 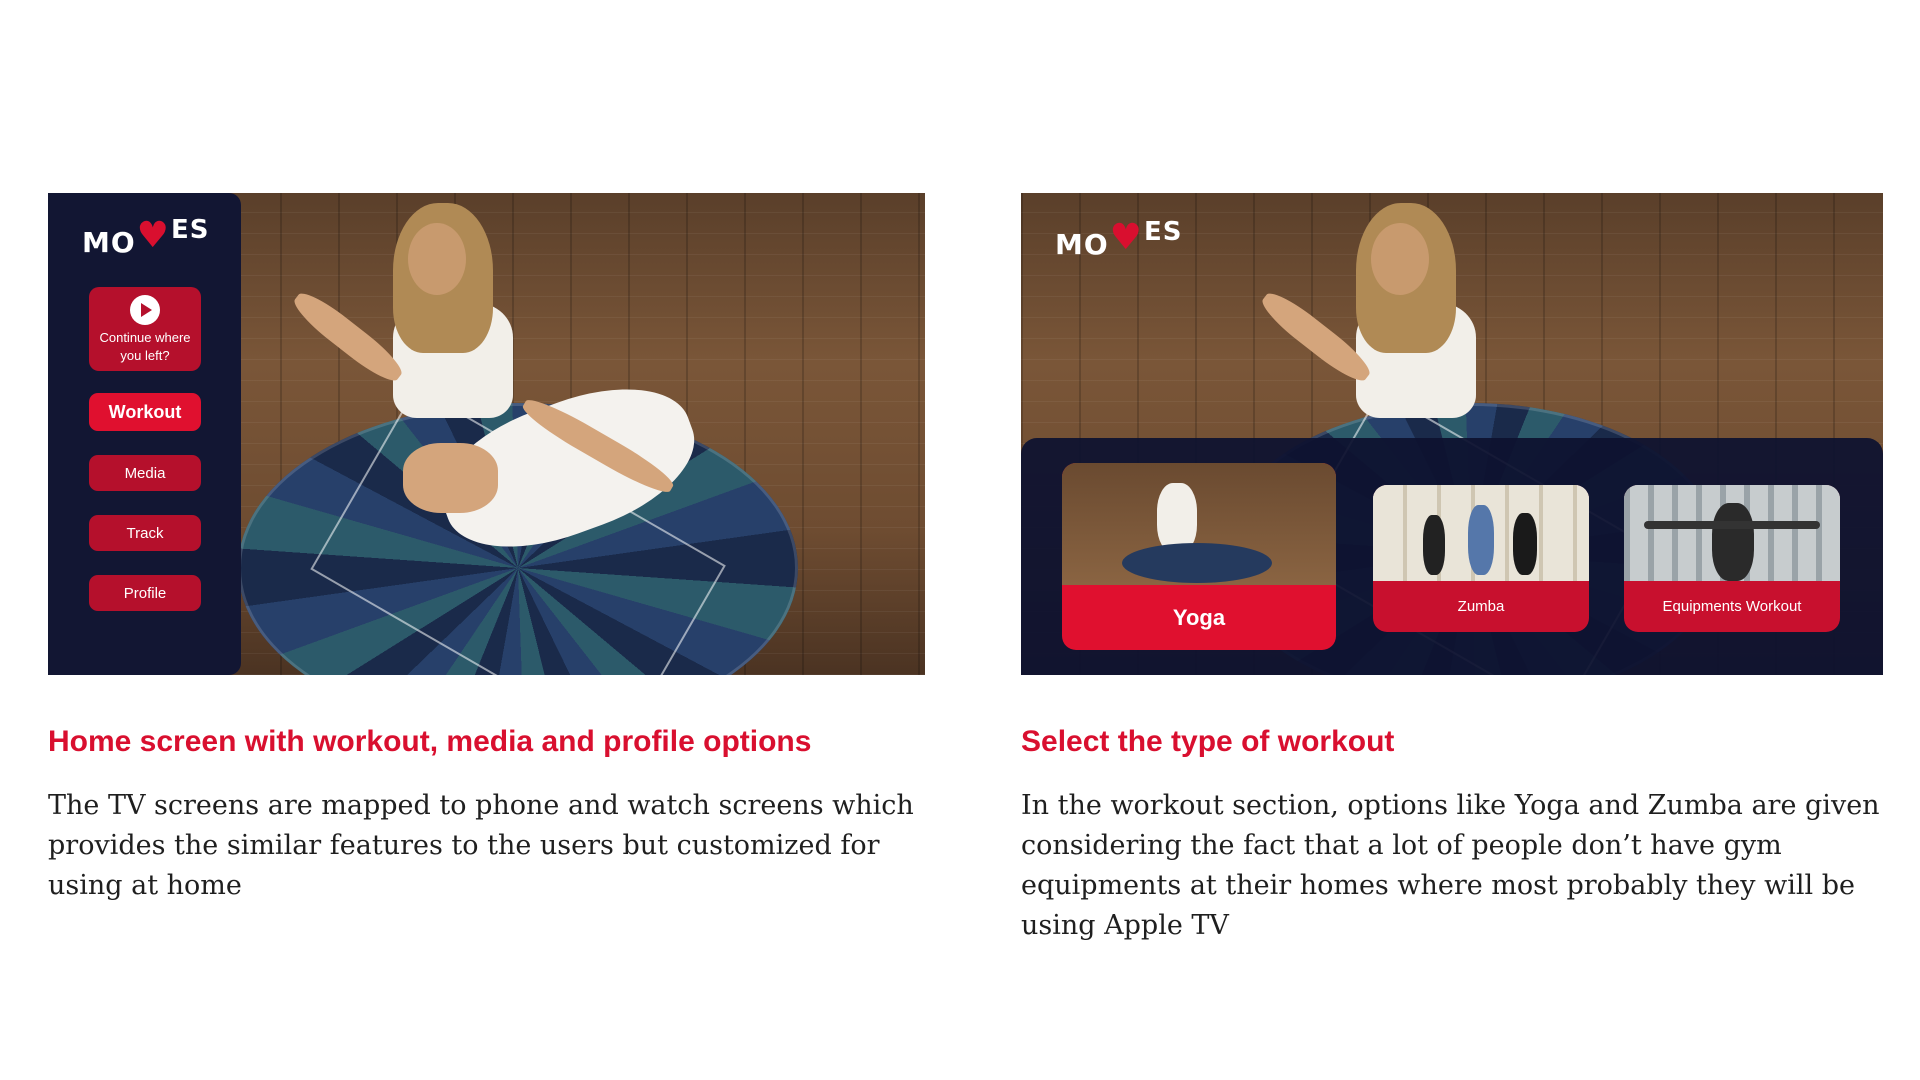 I want to click on play-icon, so click(x=145, y=310).